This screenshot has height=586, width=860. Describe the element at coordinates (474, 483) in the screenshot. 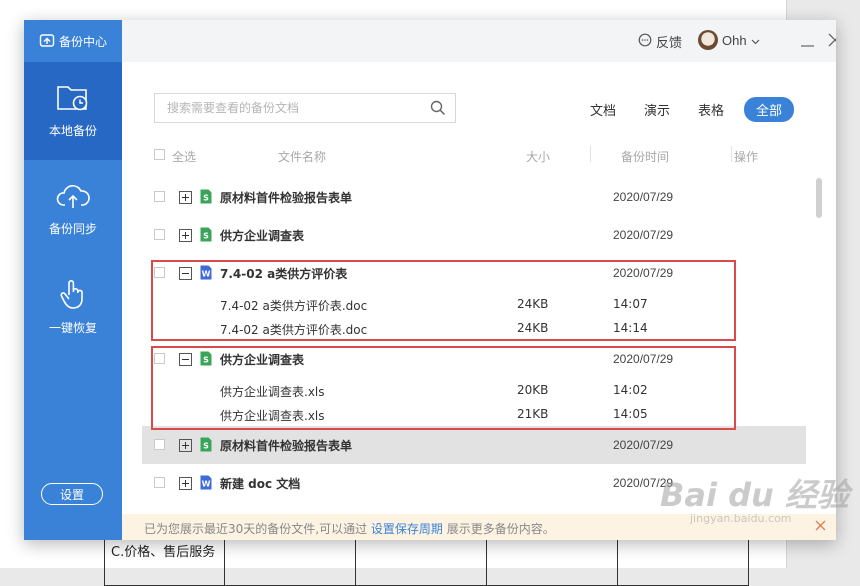

I see `table-row: W 新建 doc 文档 2020/07/29` at that location.